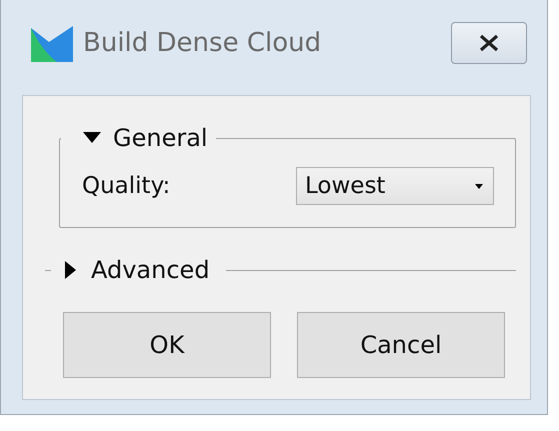  Describe the element at coordinates (127, 186) in the screenshot. I see `field-label: Quality:` at that location.